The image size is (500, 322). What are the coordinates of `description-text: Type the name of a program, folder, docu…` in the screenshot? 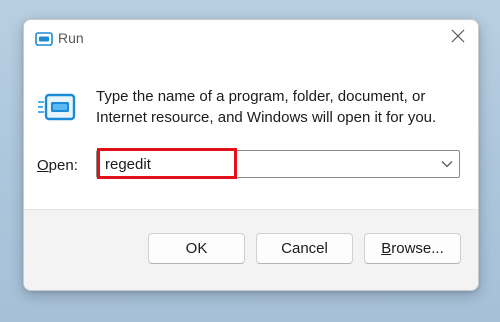 It's located at (266, 107).